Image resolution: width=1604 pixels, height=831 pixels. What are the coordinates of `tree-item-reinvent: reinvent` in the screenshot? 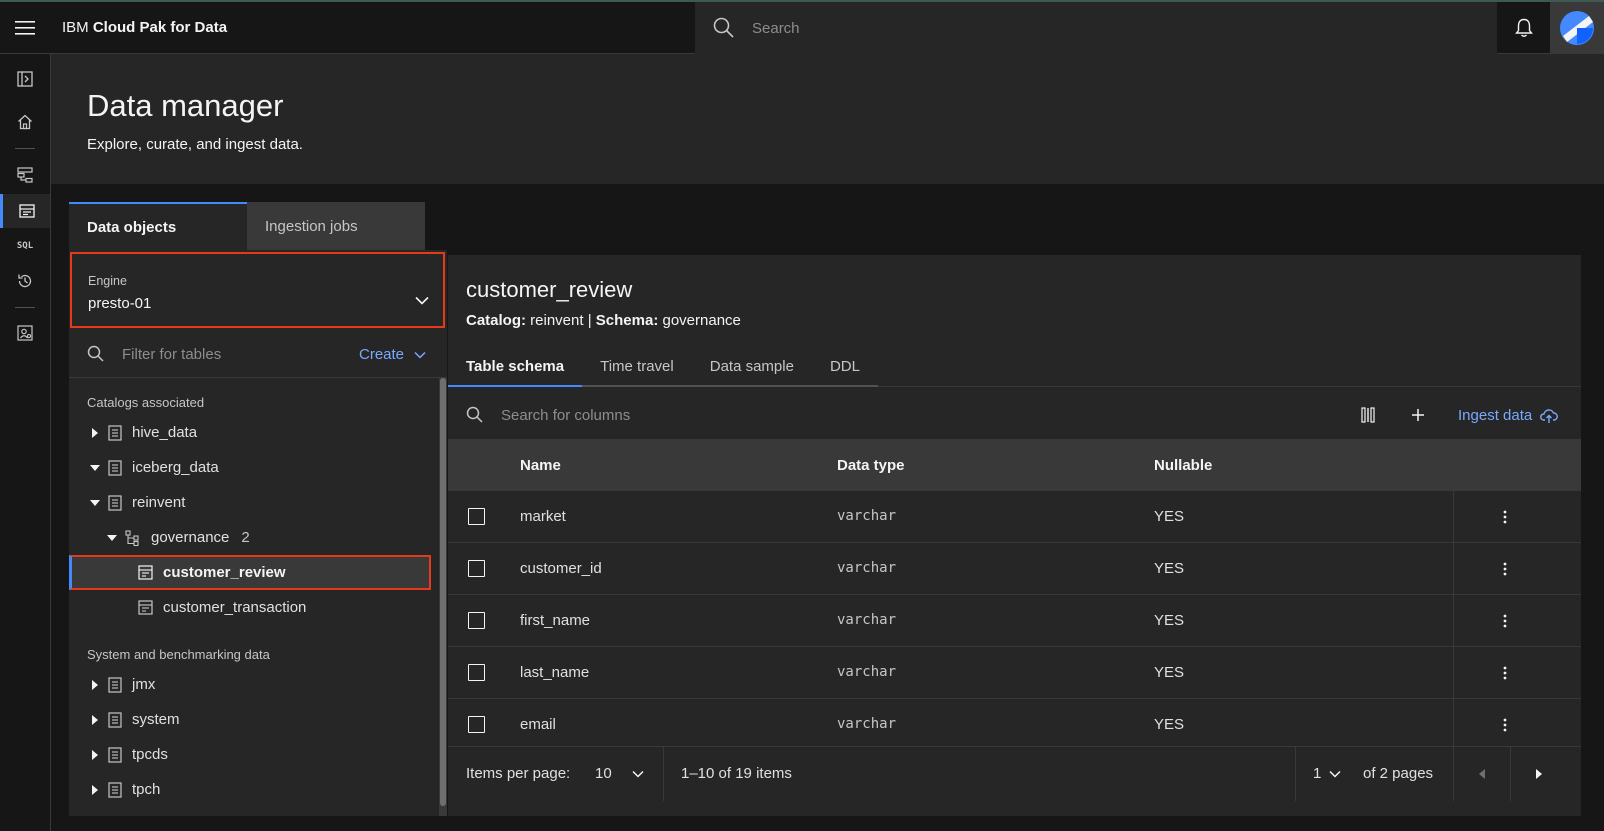 It's located at (251, 502).